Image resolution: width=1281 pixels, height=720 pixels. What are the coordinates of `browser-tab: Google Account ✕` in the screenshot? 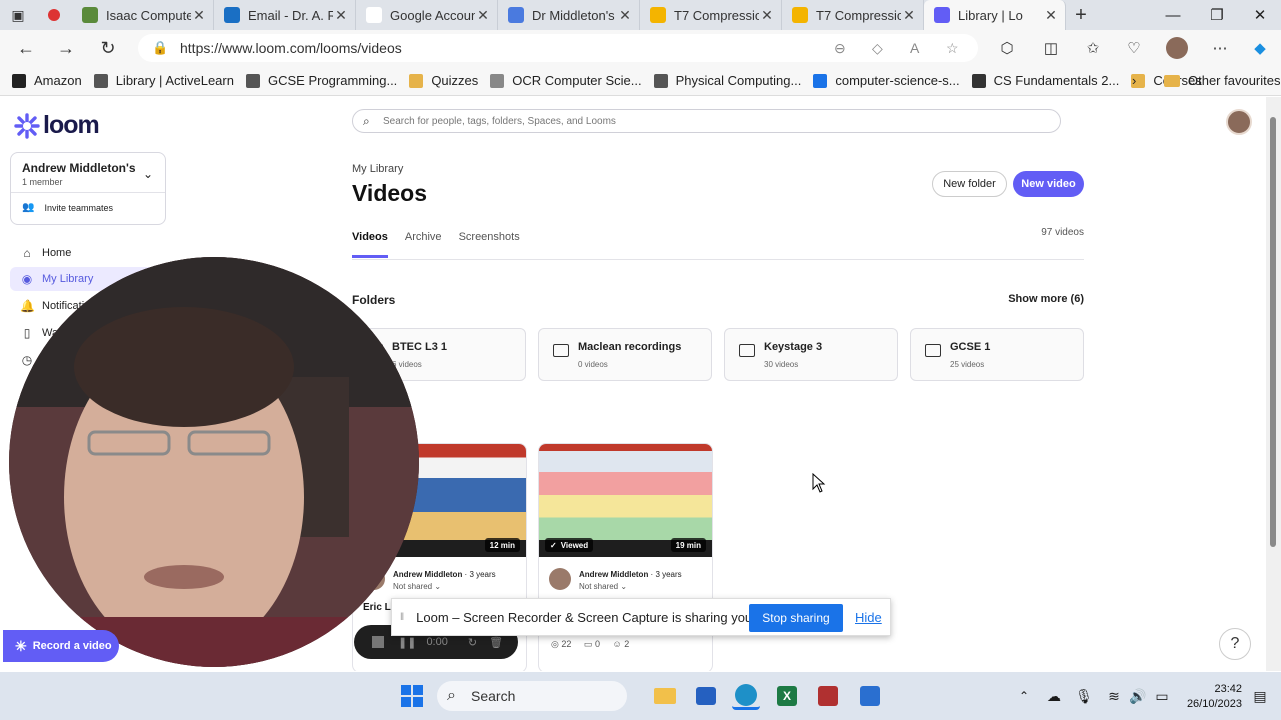 It's located at (427, 15).